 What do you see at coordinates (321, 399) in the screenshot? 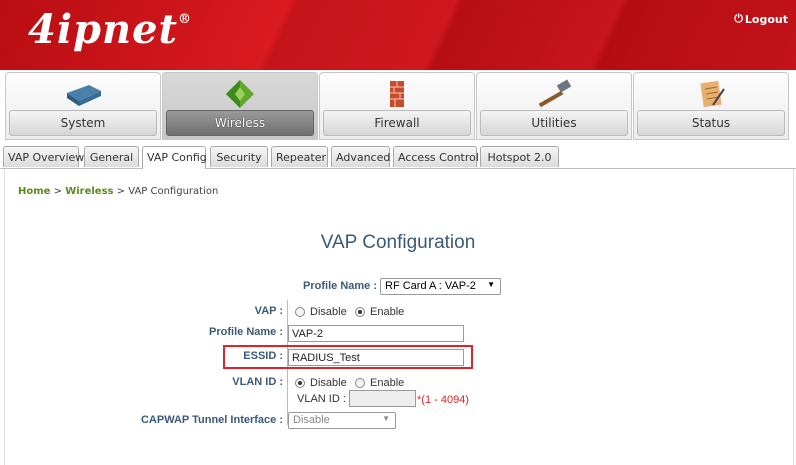
I see `vlan-id-sublabel: VLAN ID :` at bounding box center [321, 399].